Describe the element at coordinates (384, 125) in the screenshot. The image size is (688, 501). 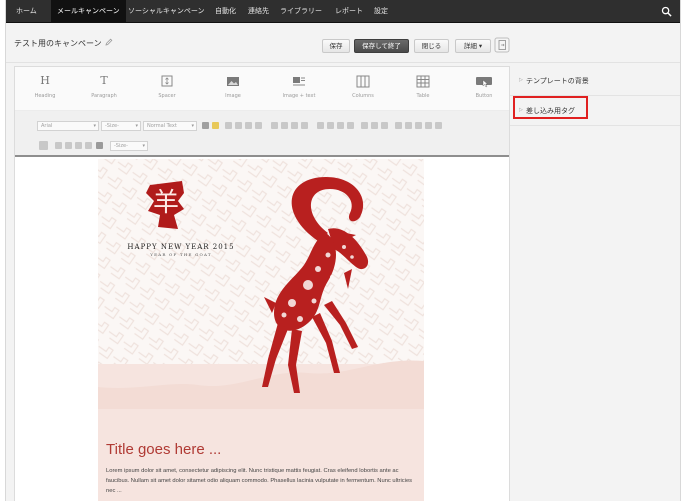
I see `anchor-icon` at that location.